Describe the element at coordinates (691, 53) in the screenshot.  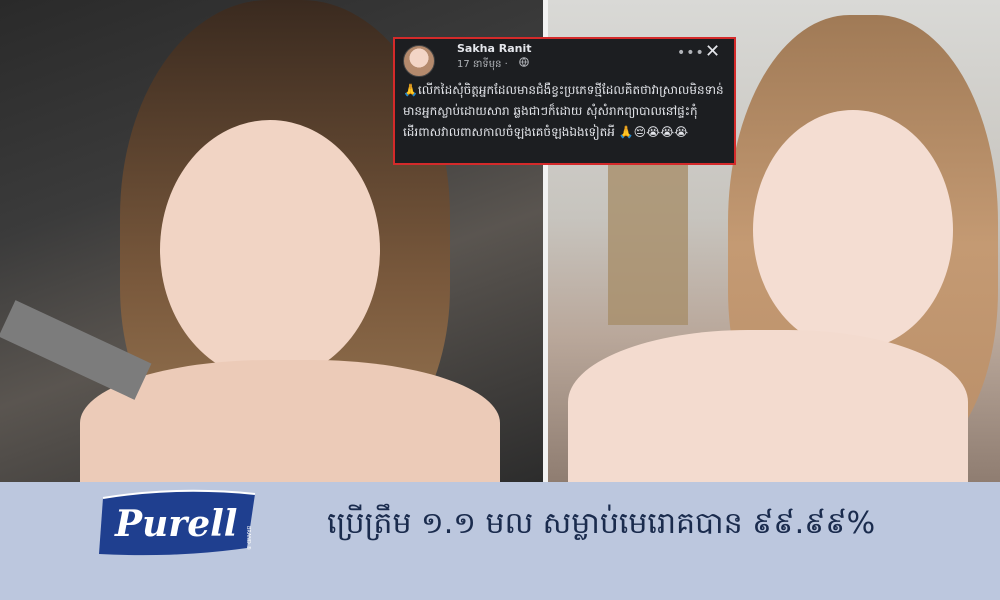
I see `more-icon: •••` at that location.